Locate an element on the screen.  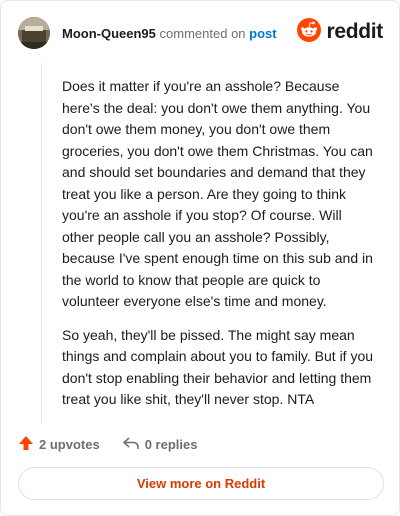
view-more-button: View more on Reddit is located at coordinates (201, 483).